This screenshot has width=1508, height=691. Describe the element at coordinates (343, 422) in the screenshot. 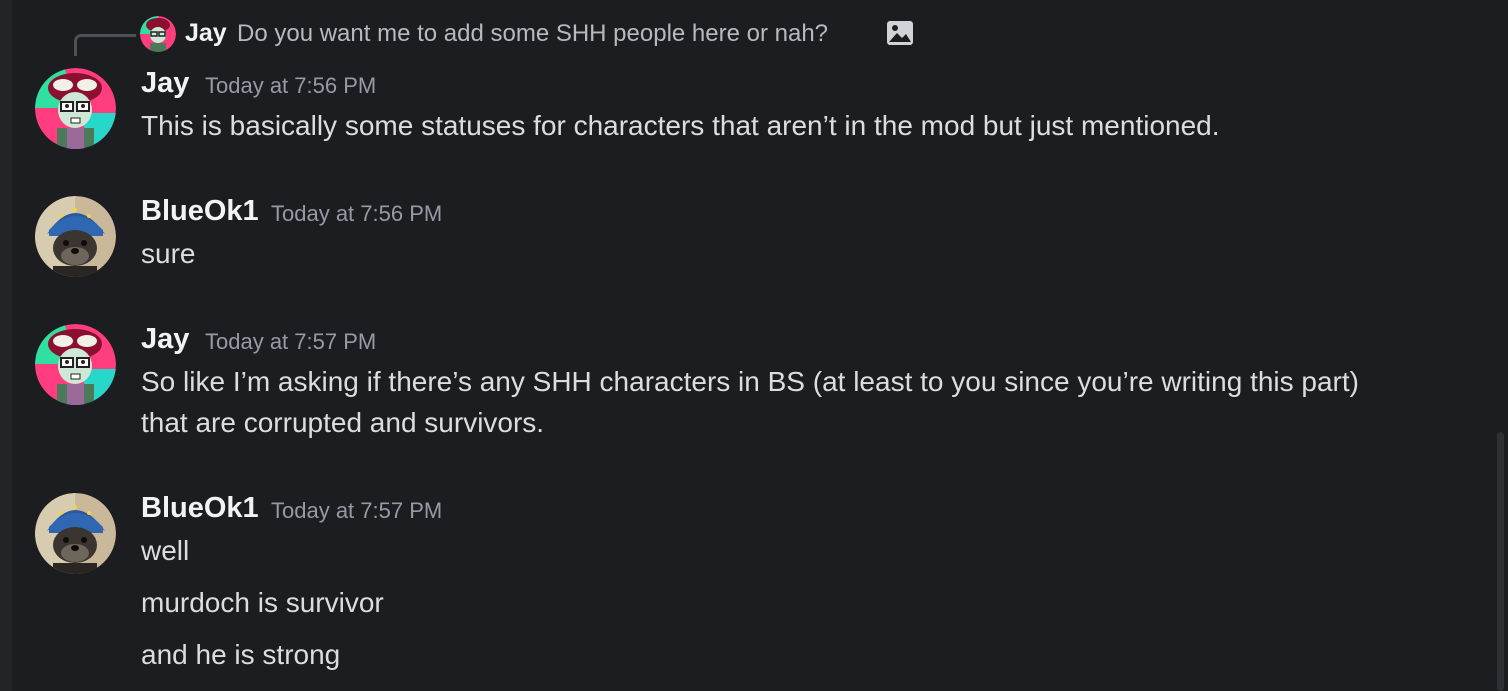

I see `message-text: that are corrupted and survivors.` at that location.